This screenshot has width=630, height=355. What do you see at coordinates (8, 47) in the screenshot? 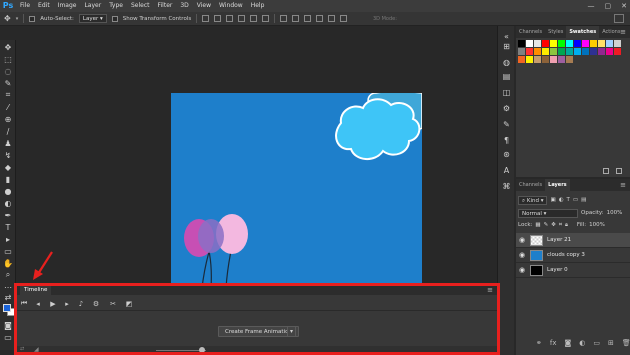
I see `move-tool-icon: ✥` at bounding box center [8, 47].